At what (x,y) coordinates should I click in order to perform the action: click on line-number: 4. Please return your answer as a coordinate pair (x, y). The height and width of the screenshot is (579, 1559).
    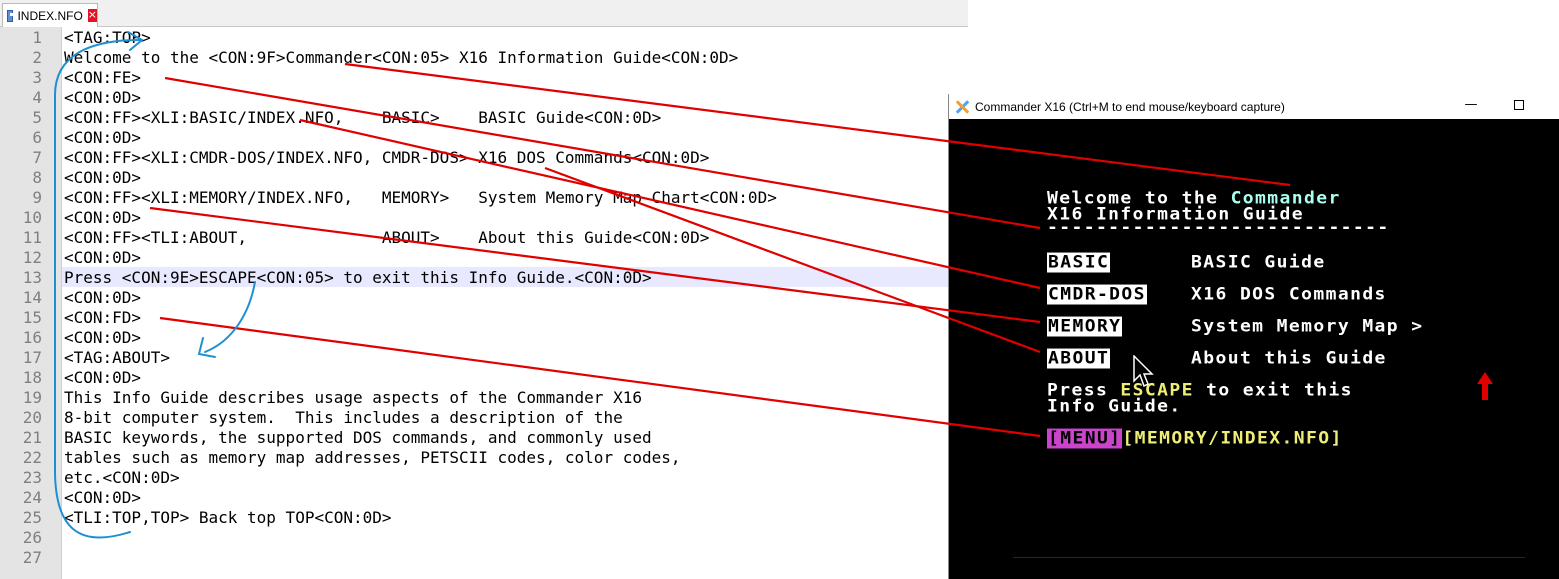
    Looking at the image, I should click on (37, 97).